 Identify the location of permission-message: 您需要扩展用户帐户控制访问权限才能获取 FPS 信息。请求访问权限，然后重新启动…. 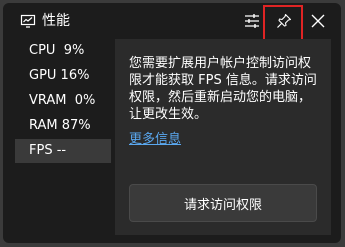
(223, 89).